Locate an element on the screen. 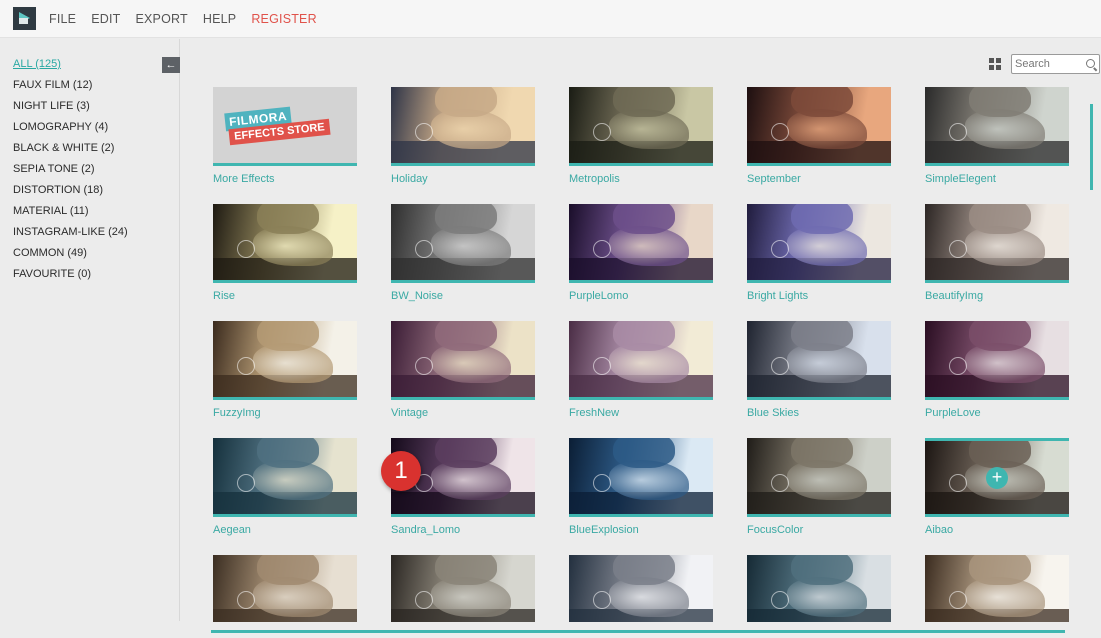 This screenshot has height=638, width=1101. effect-card: Holiday is located at coordinates (463, 136).